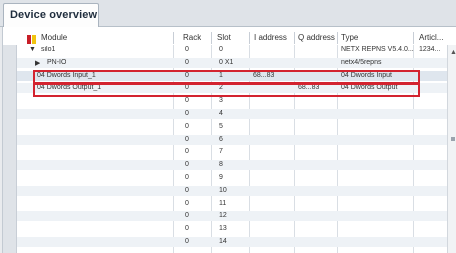 The height and width of the screenshot is (253, 456). What do you see at coordinates (223, 203) in the screenshot?
I see `row-slot: 11` at bounding box center [223, 203].